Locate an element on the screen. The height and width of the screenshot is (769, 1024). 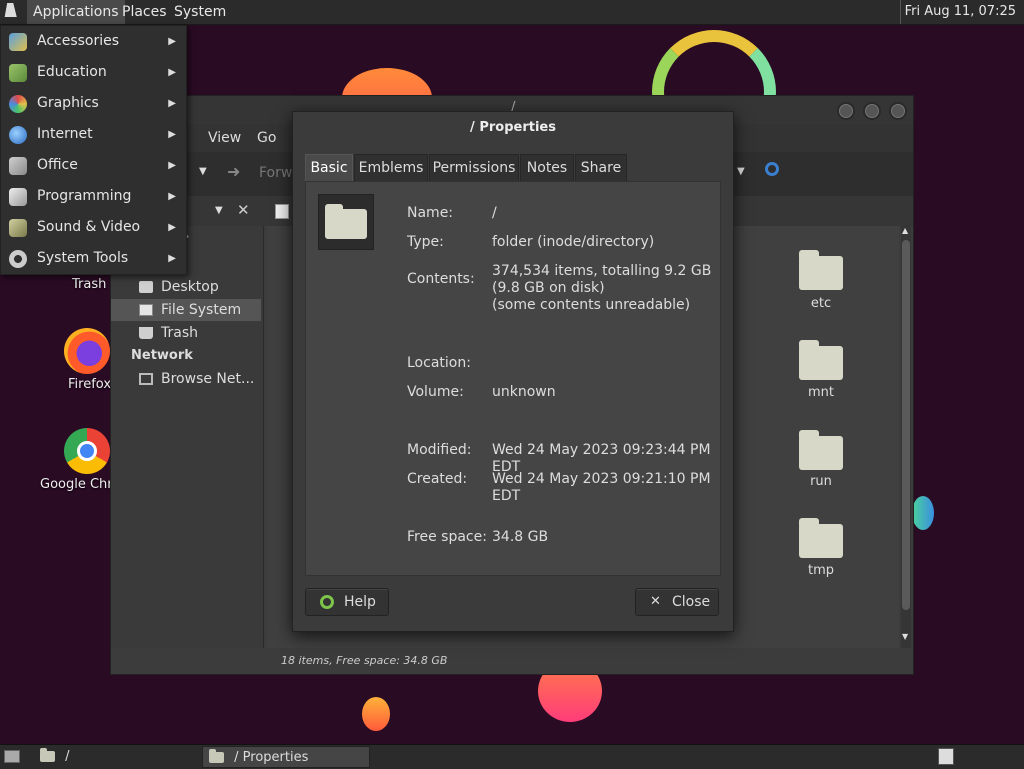
mouse-cursor-icon is located at coordinates (12, 10).